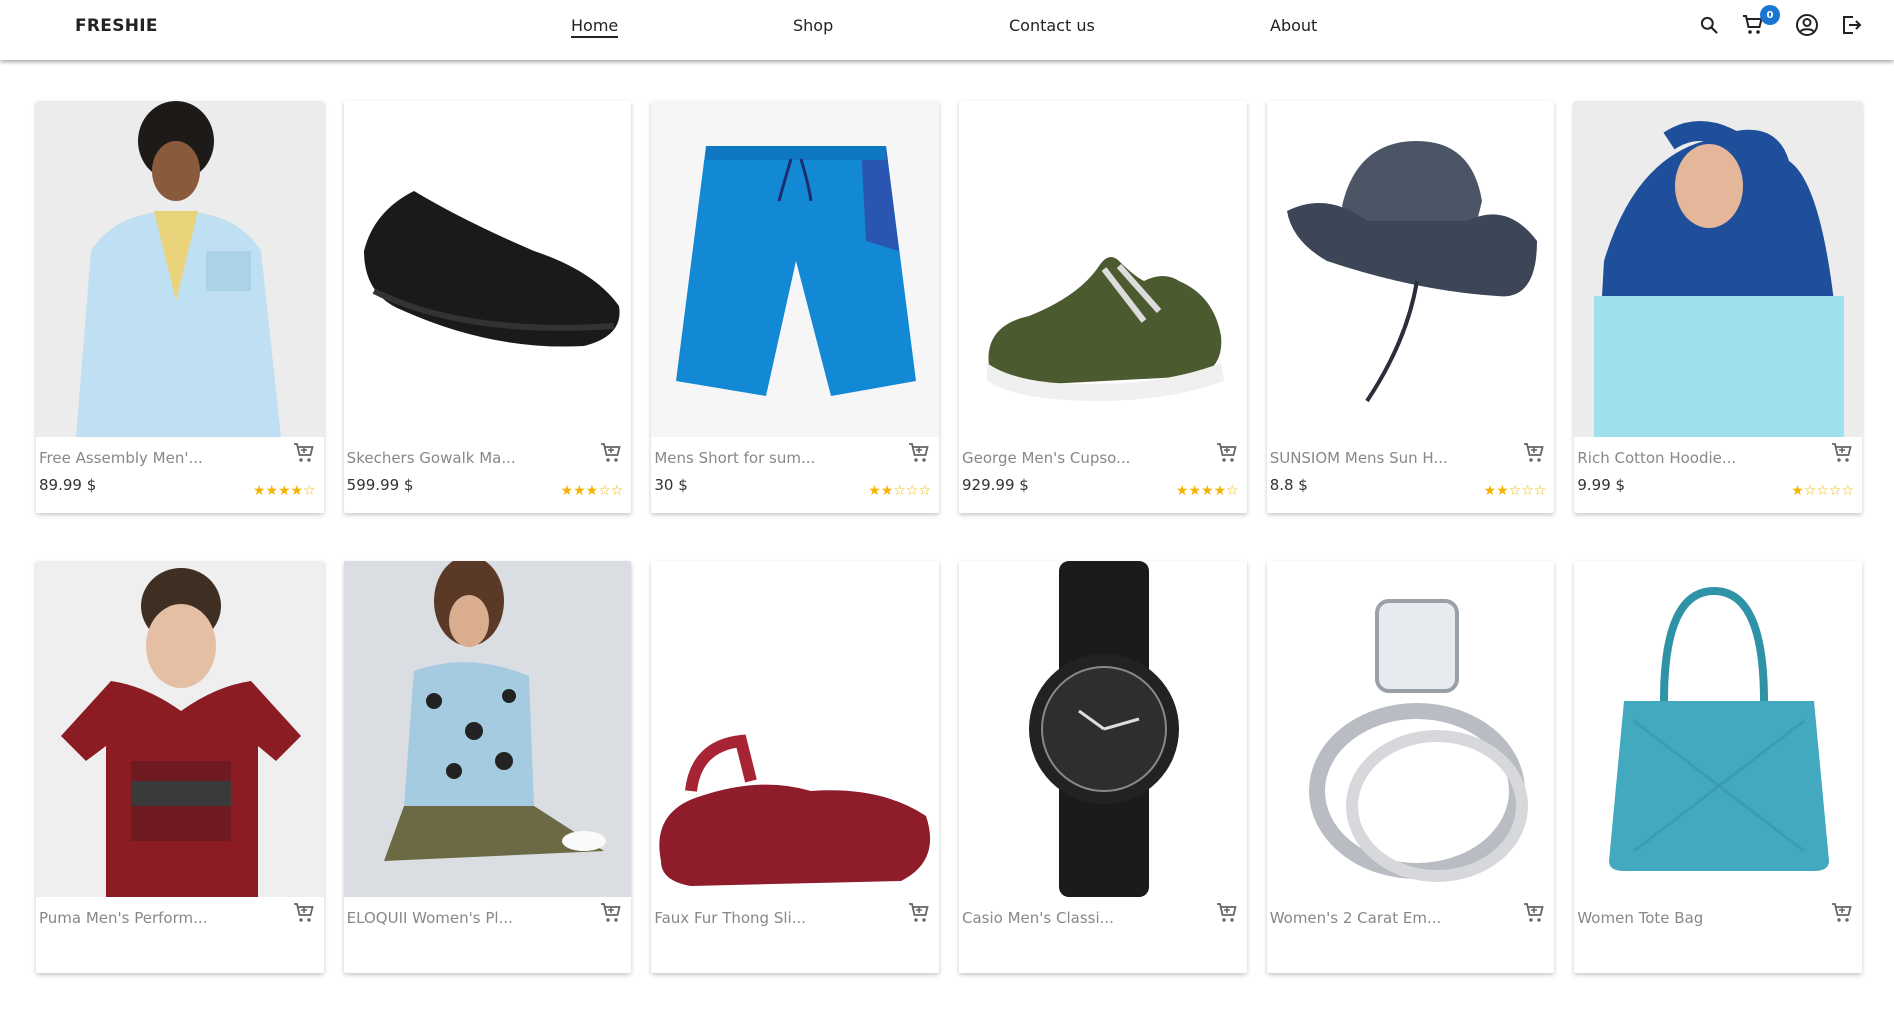 This screenshot has height=1021, width=1894. Describe the element at coordinates (1823, 491) in the screenshot. I see `rating-stars: ★☆☆☆☆` at that location.